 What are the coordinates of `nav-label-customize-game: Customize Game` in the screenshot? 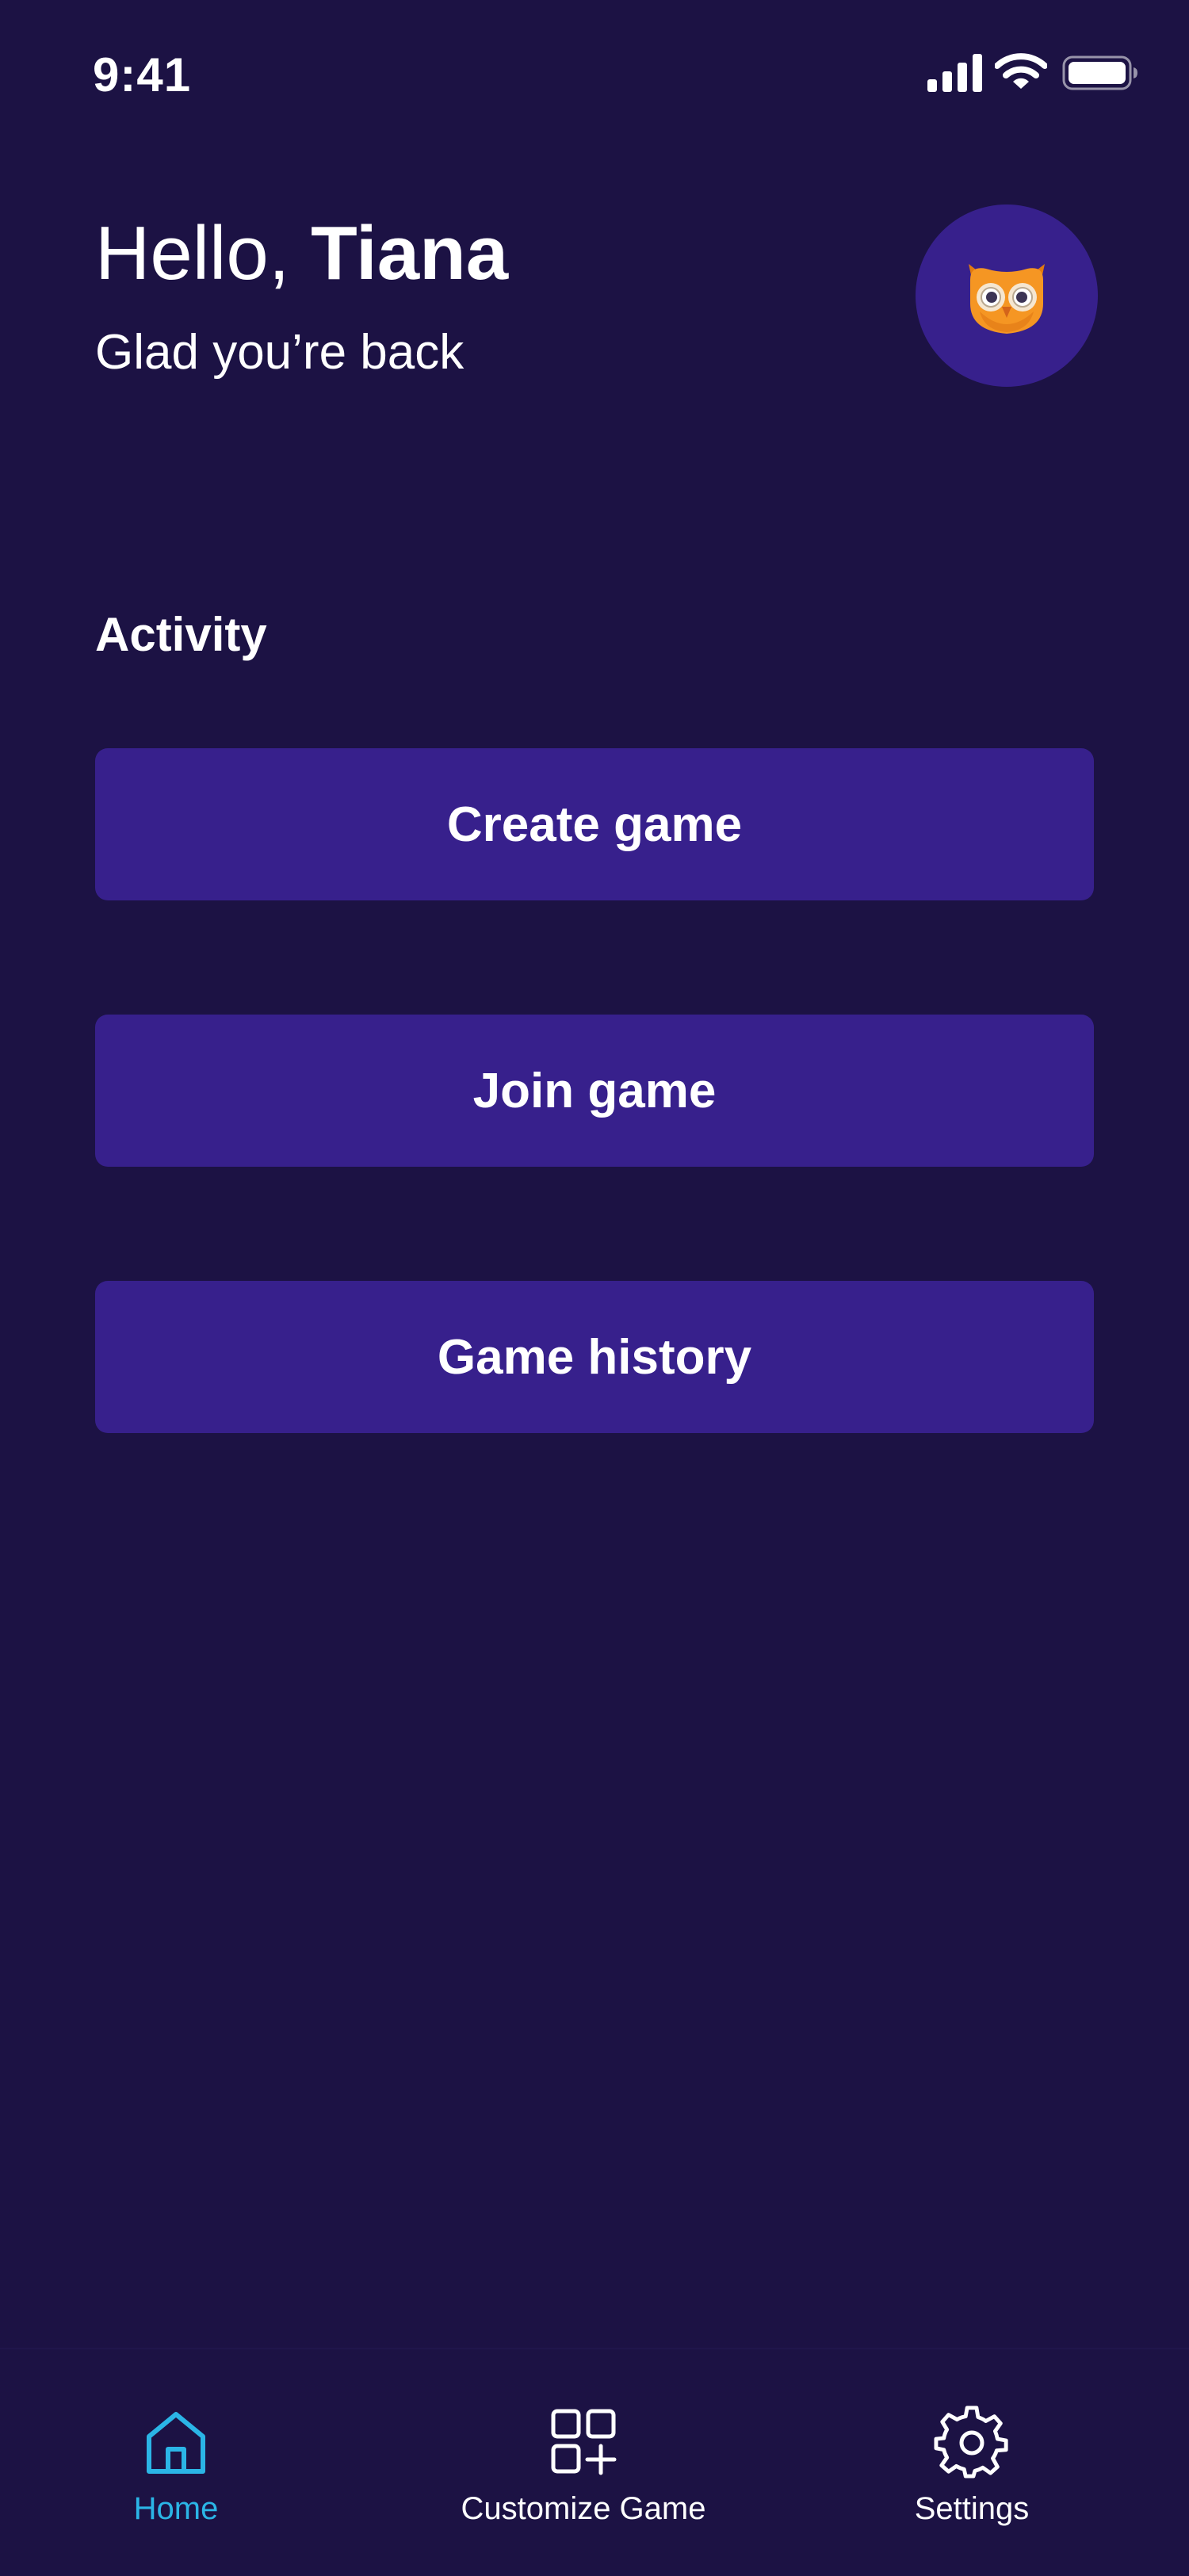 It's located at (583, 2508).